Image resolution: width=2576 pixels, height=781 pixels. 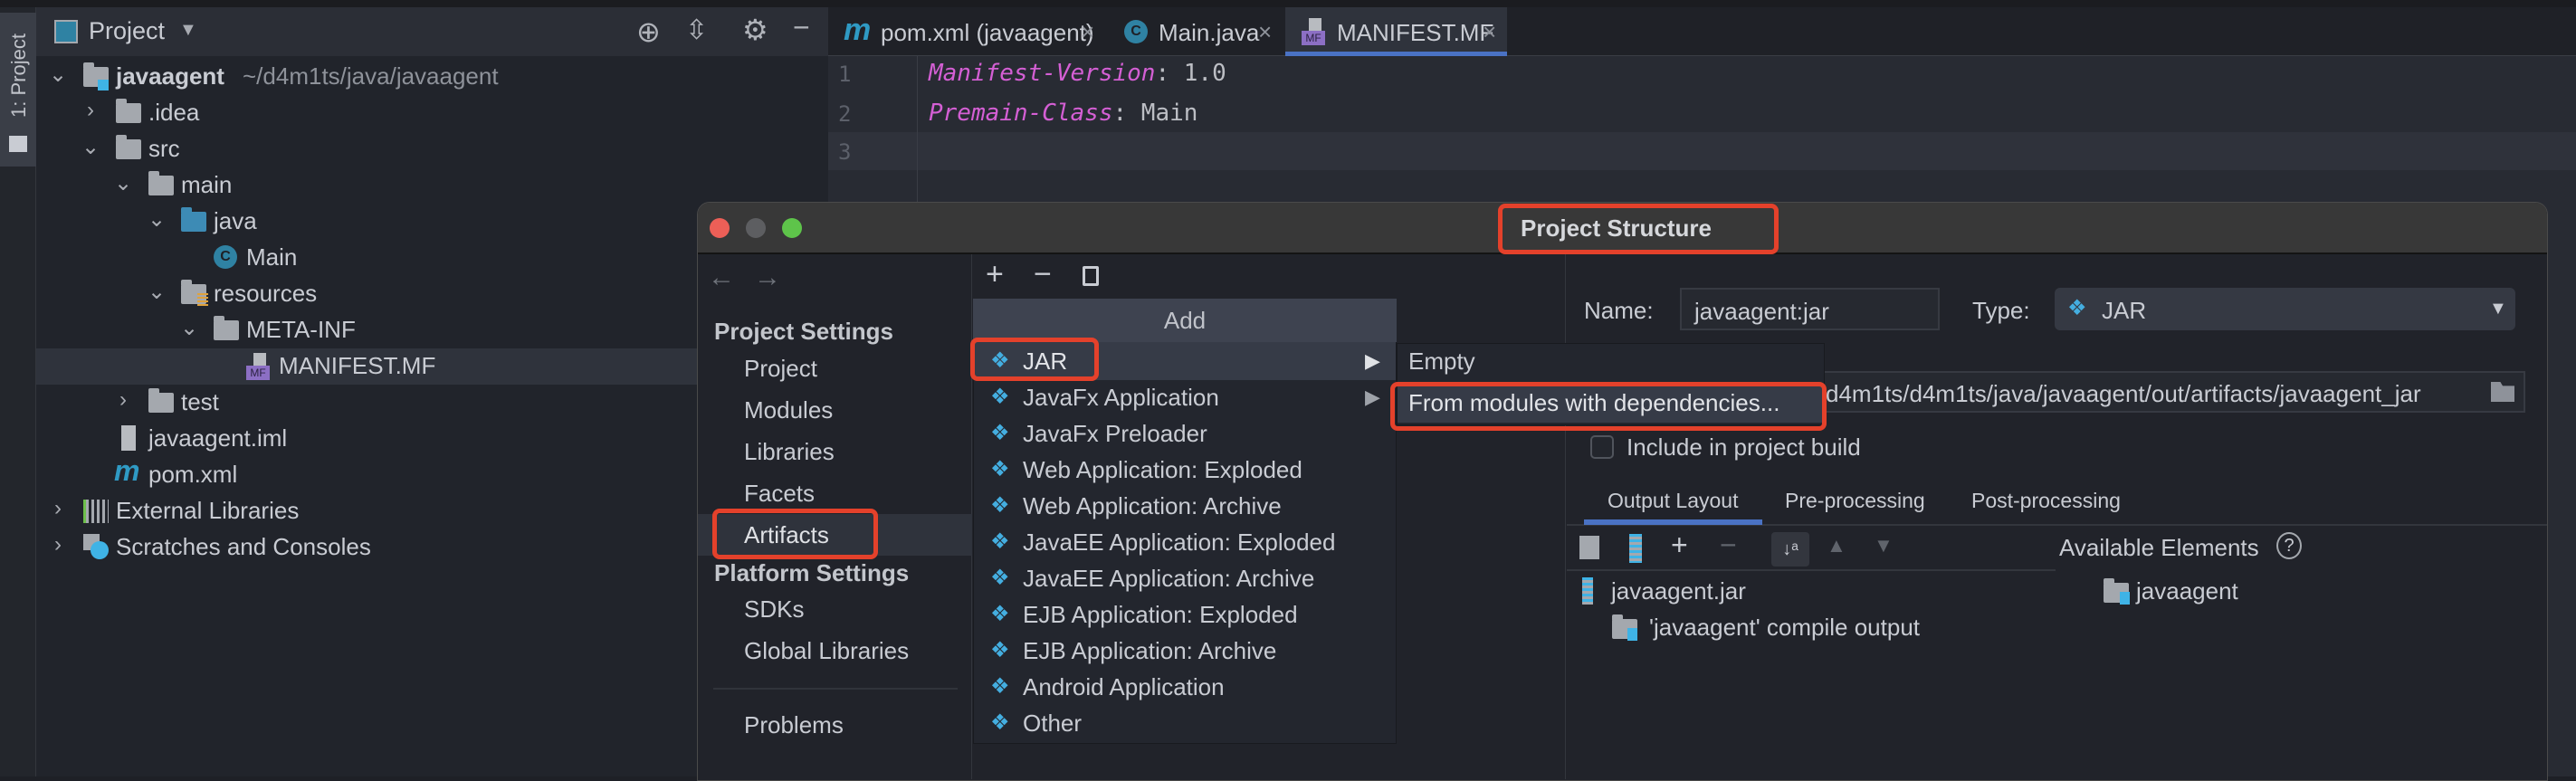 I want to click on tab-main-java: Main.java, so click(x=1209, y=33).